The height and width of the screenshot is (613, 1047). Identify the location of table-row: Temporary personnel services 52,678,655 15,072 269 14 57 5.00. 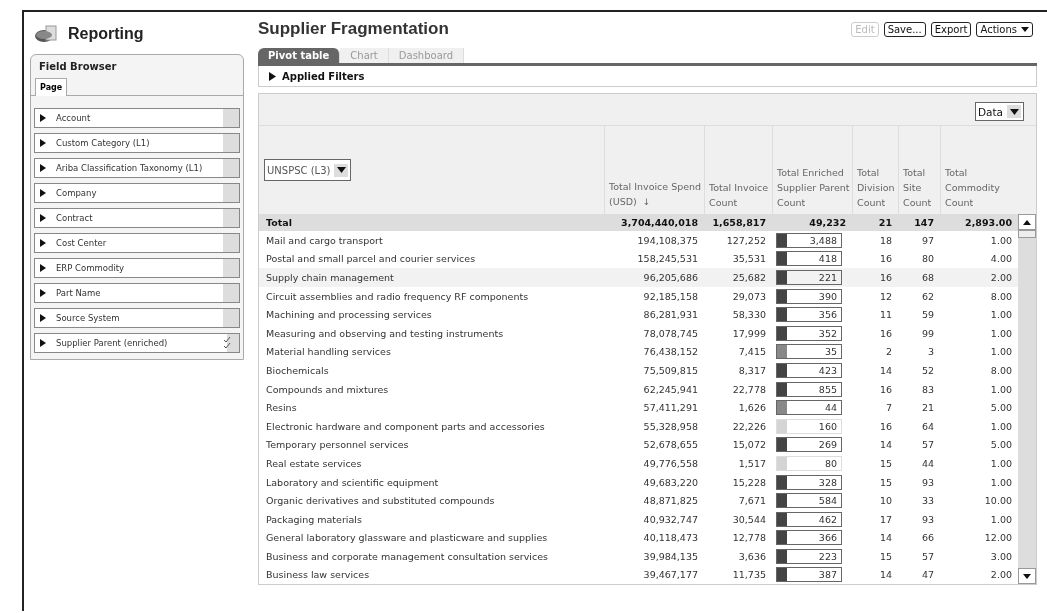
(638, 445).